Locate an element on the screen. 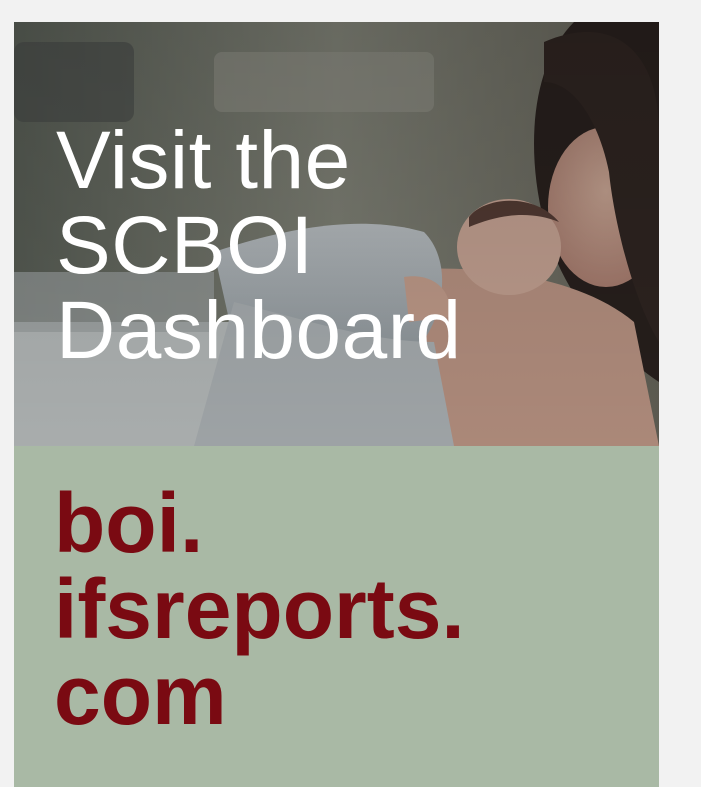  url-line: ifsreports. is located at coordinates (259, 609).